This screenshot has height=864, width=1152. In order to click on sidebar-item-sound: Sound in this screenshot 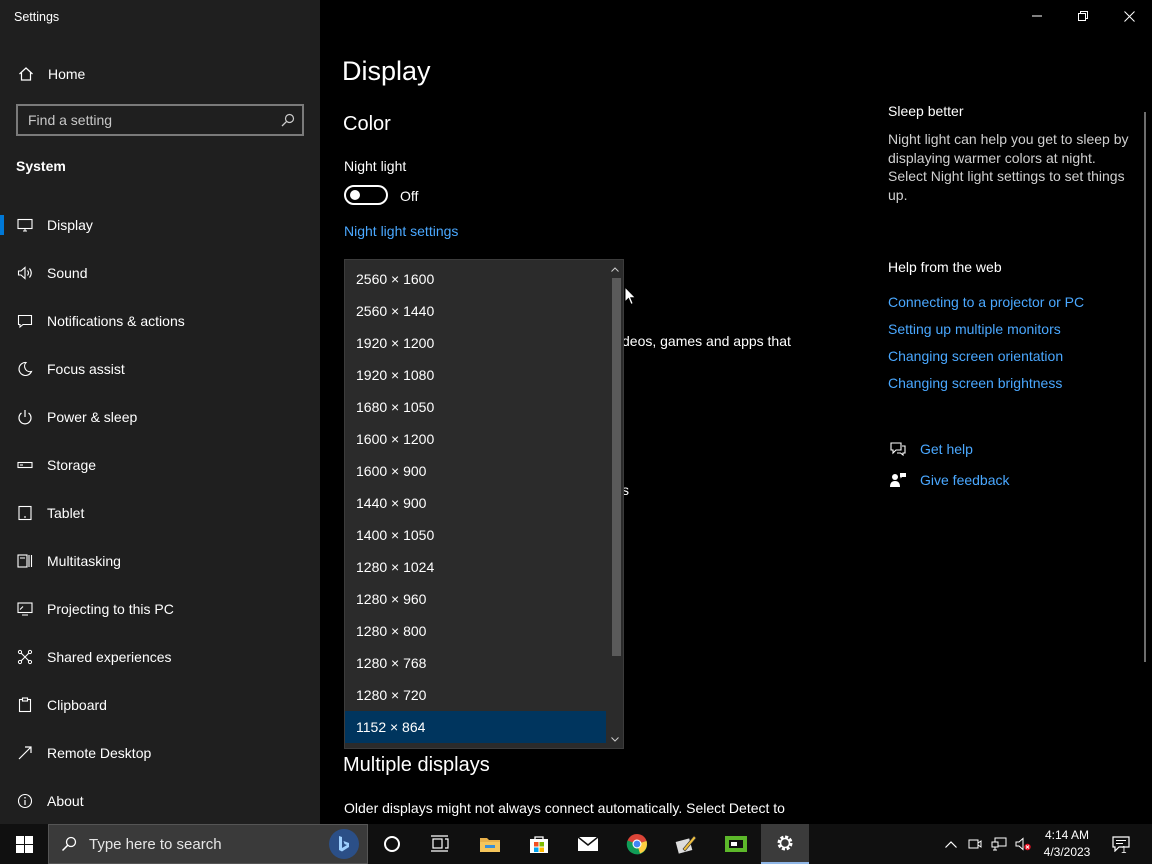, I will do `click(160, 273)`.